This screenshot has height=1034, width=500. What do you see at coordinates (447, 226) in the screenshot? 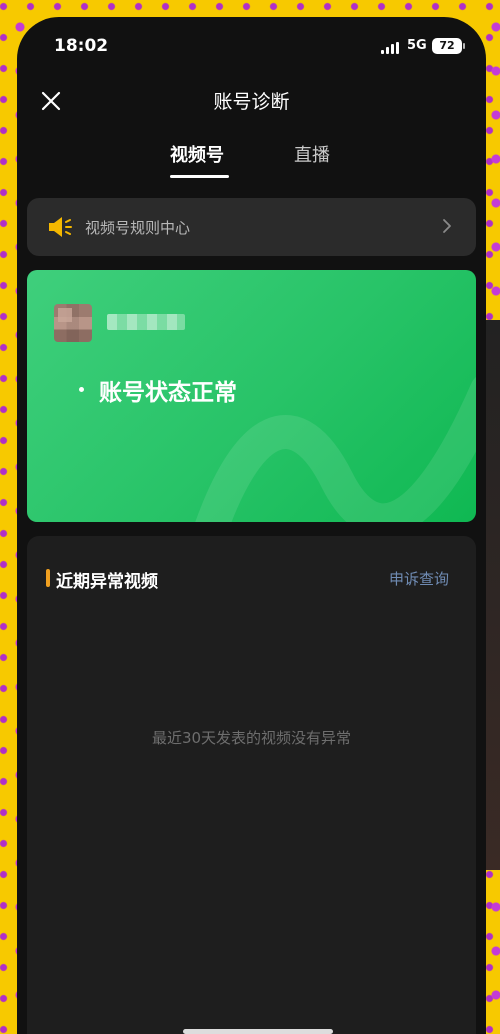
I see `chevron-right-icon` at bounding box center [447, 226].